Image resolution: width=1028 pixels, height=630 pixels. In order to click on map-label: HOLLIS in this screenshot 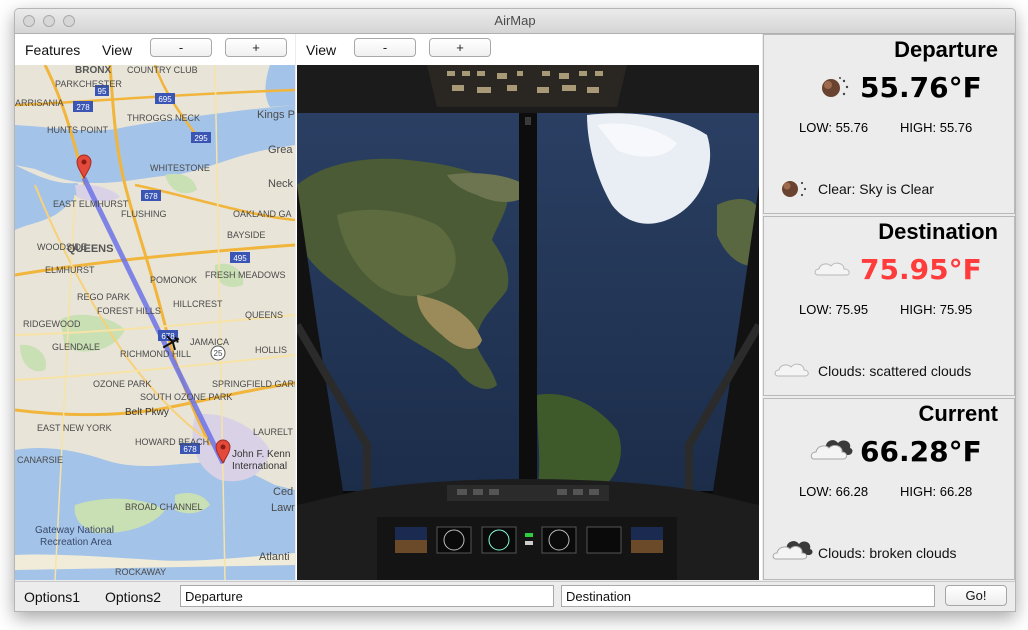, I will do `click(271, 350)`.